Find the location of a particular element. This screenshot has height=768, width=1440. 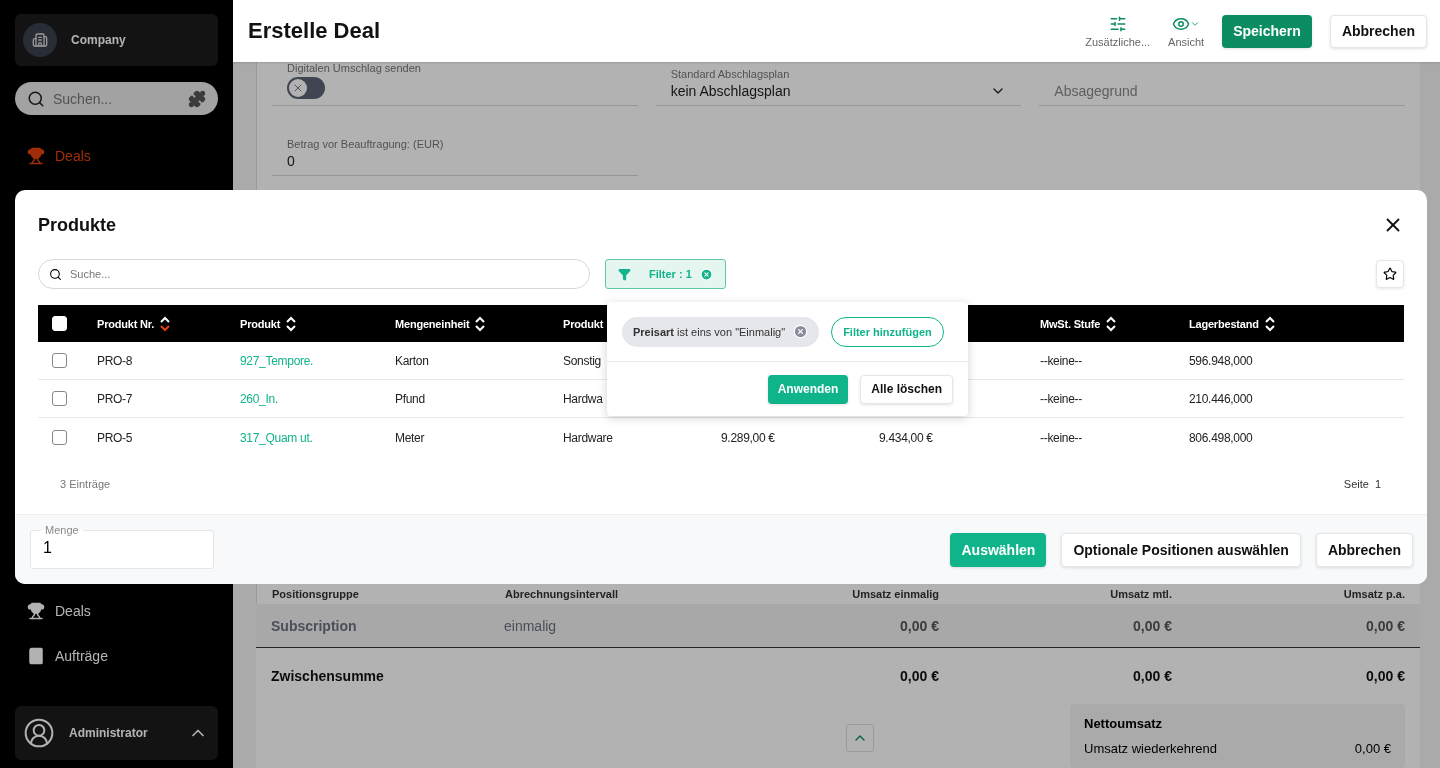

user-menu: Administrator is located at coordinates (116, 733).